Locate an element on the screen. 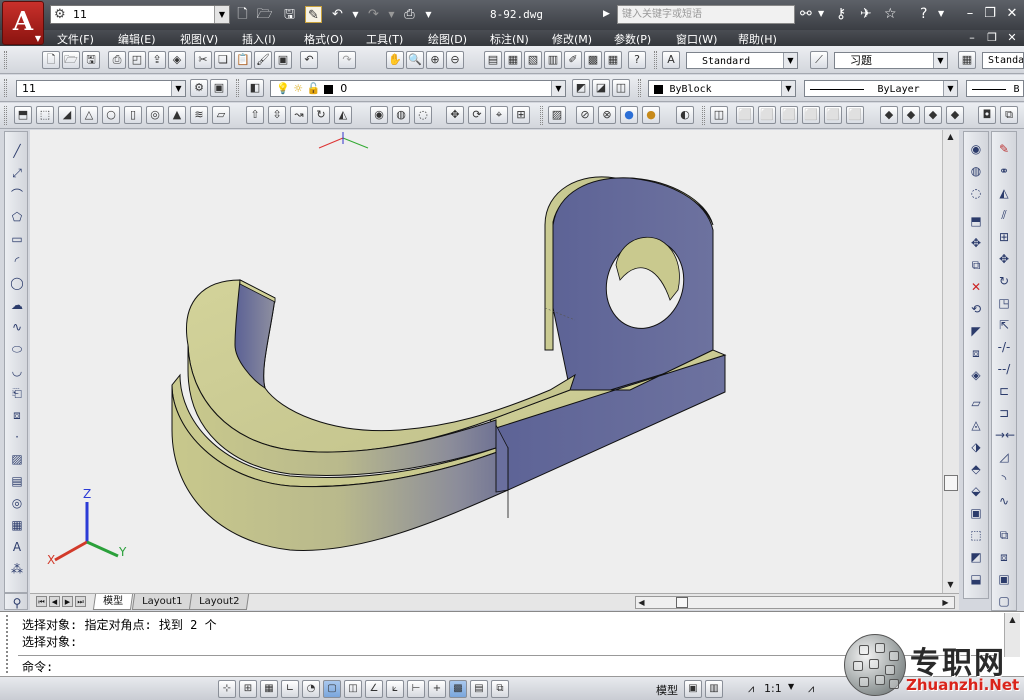 The width and height of the screenshot is (1024, 700). conceptual-style-icon: ● is located at coordinates (651, 115).